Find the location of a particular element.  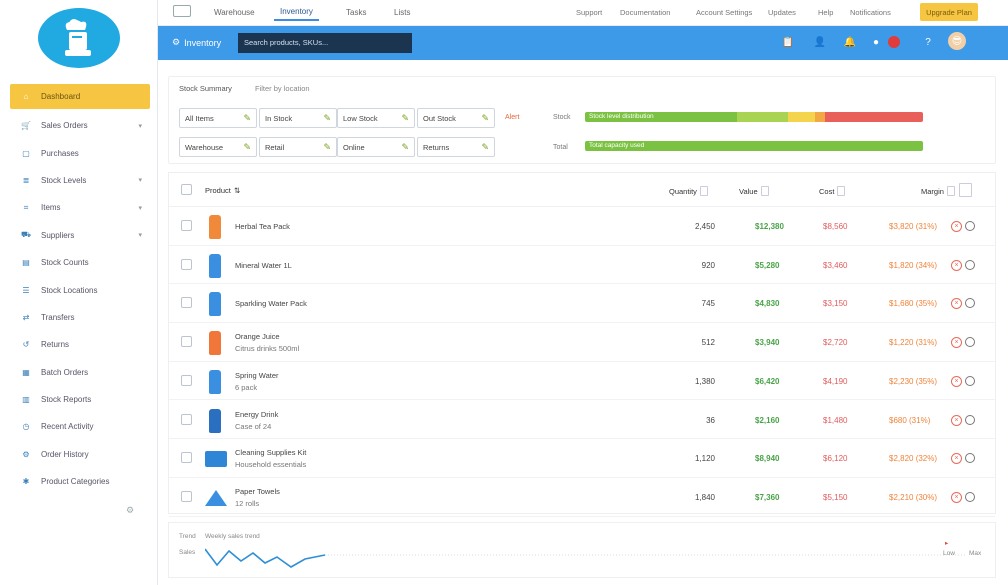

column-header-value: Value is located at coordinates (754, 191).